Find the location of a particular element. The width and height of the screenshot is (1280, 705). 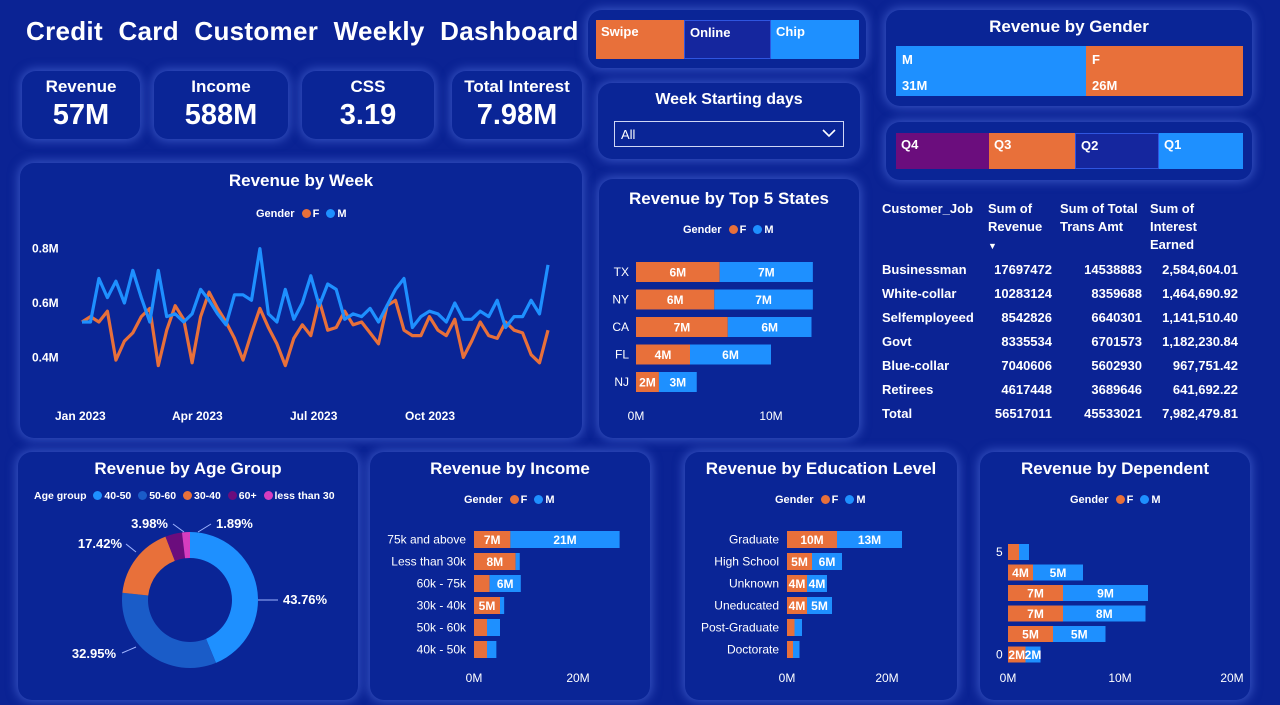

chevron-down-icon is located at coordinates (829, 135).